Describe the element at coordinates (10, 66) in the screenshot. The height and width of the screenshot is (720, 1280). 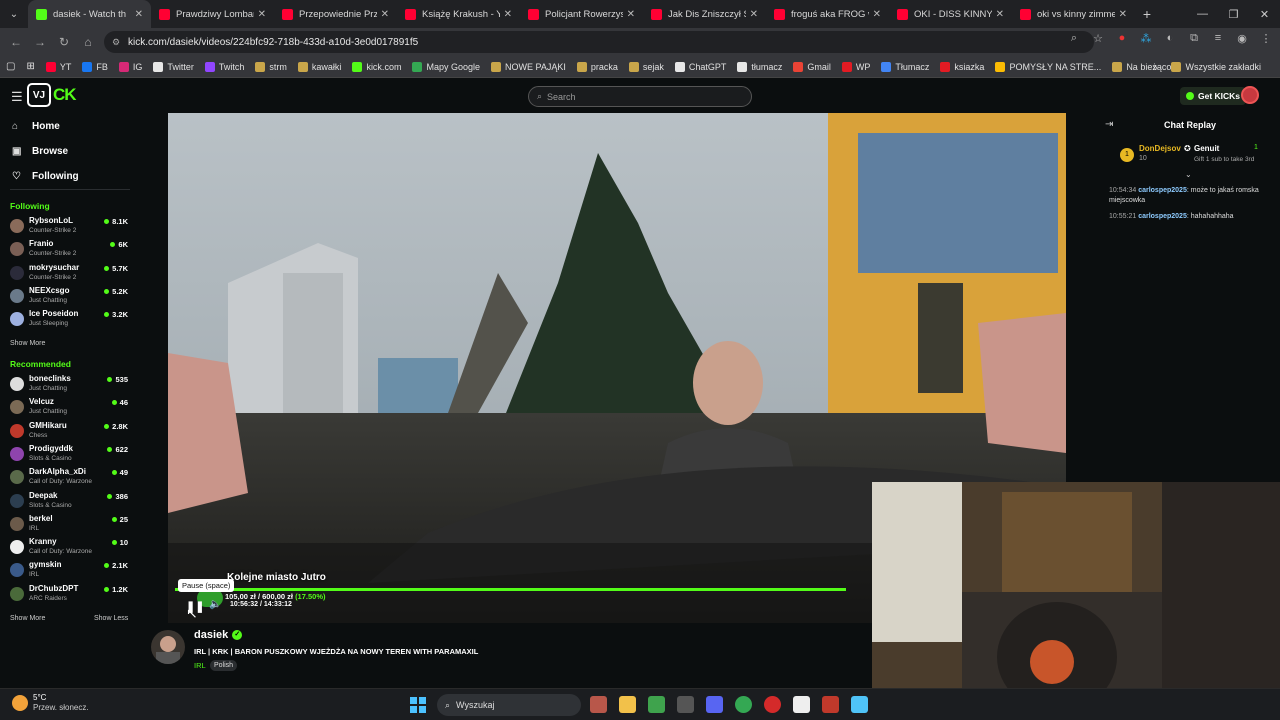
I see `sidebar-toggle-icon: ▢` at that location.